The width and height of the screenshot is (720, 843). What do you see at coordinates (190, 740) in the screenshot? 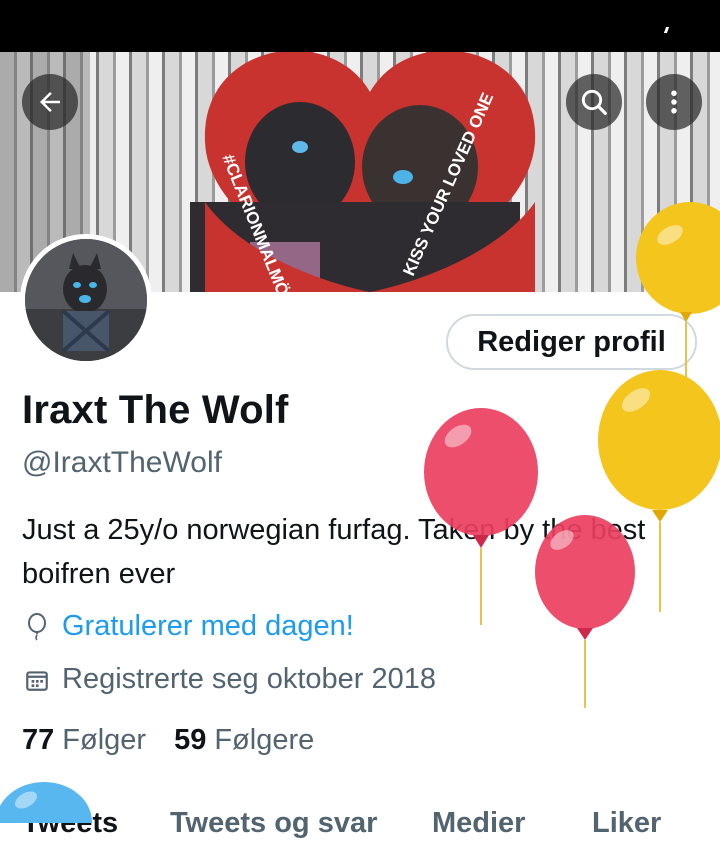
I see `followers-count: 59` at bounding box center [190, 740].